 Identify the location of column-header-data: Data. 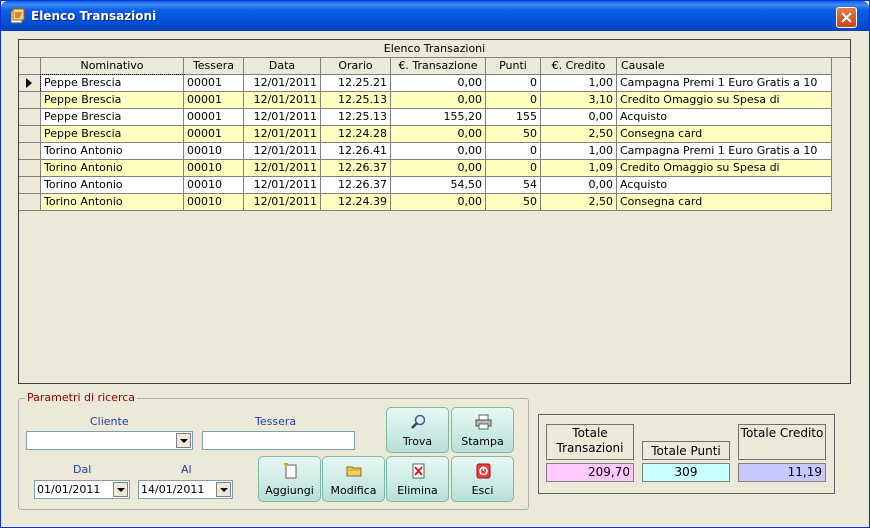
(282, 66).